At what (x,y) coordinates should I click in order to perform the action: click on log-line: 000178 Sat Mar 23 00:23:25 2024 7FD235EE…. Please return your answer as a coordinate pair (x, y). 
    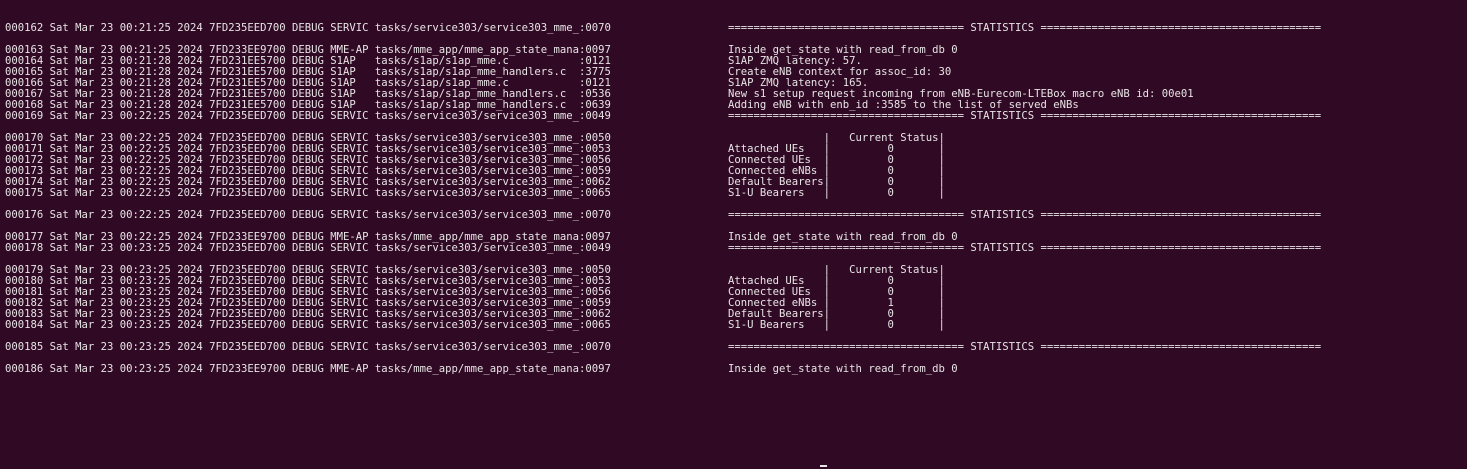
    Looking at the image, I should click on (736, 248).